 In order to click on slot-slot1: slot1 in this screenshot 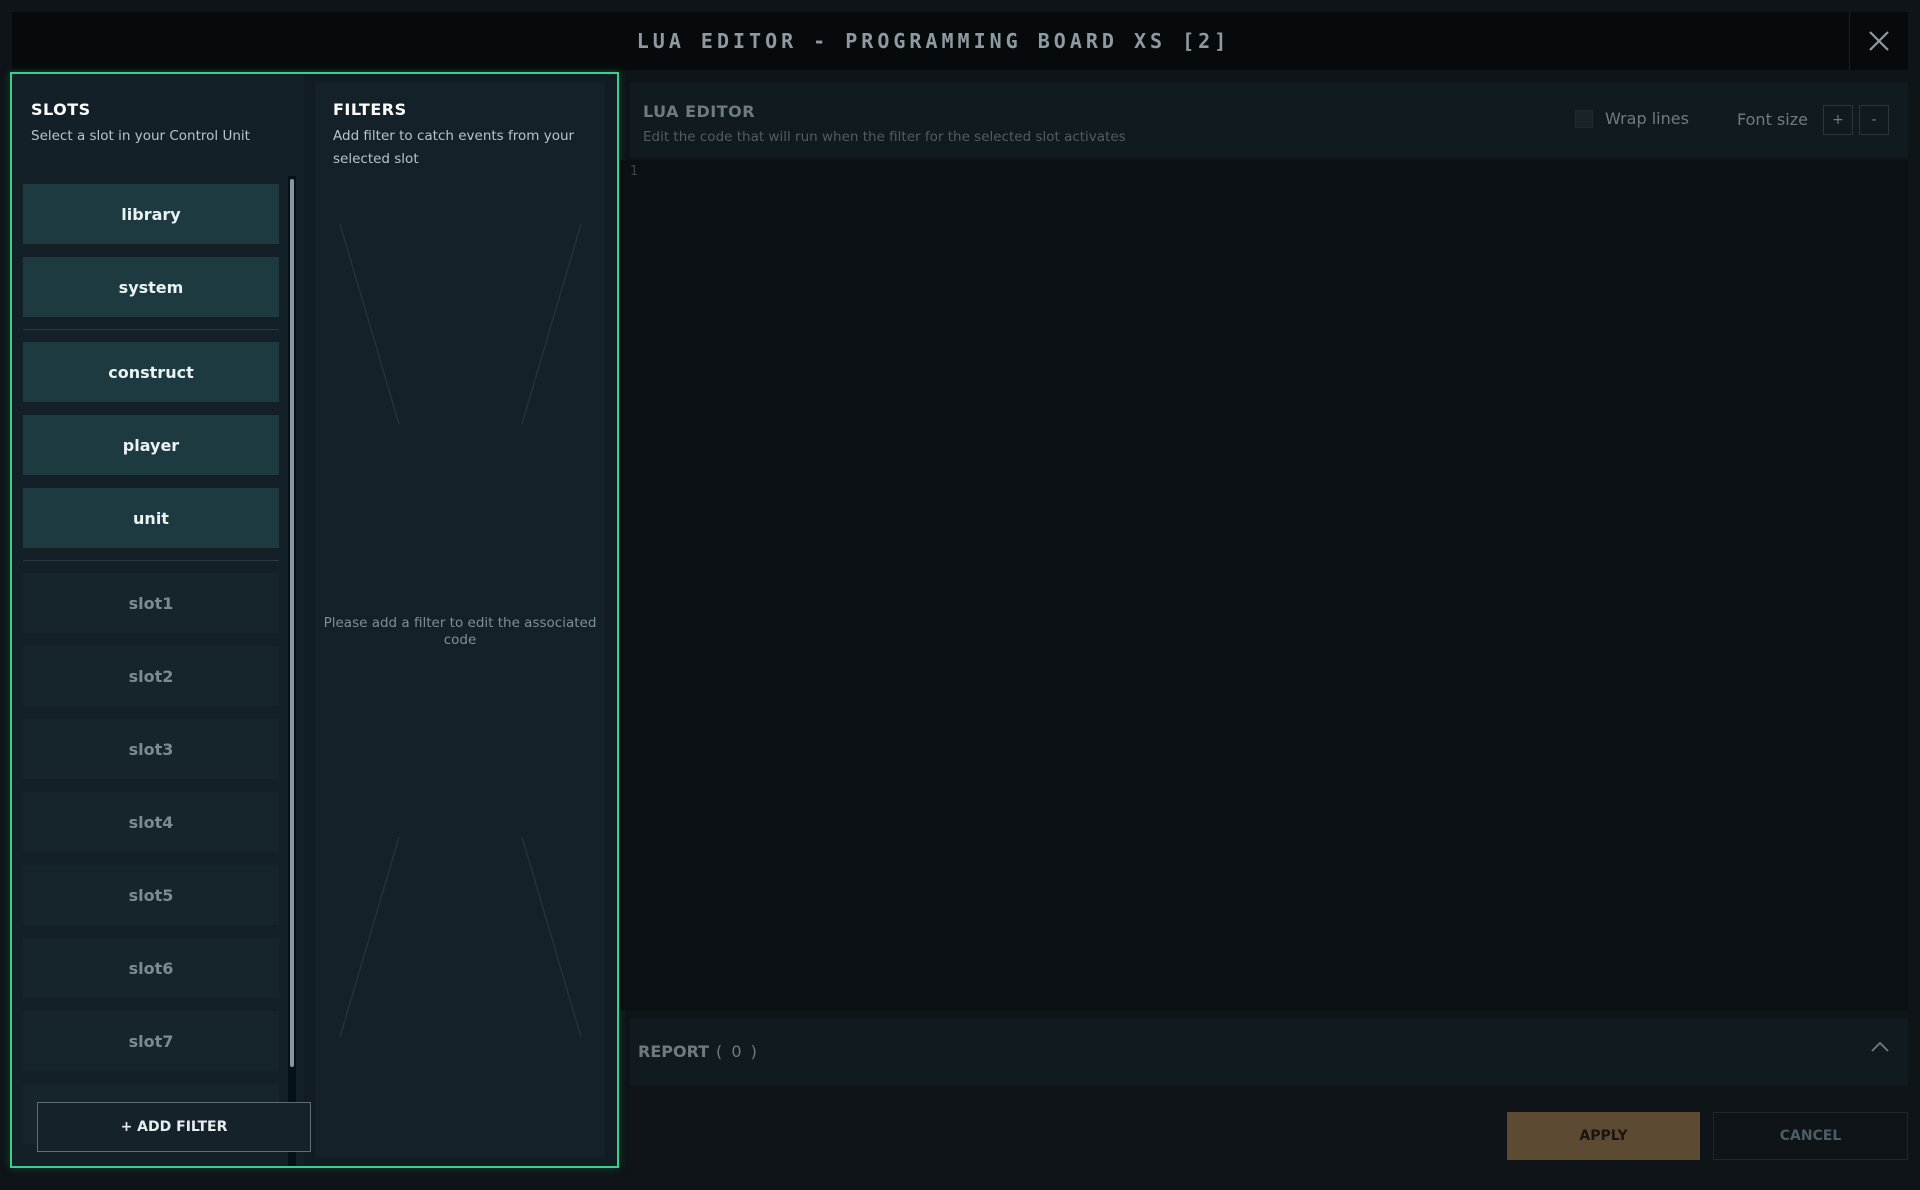, I will do `click(151, 603)`.